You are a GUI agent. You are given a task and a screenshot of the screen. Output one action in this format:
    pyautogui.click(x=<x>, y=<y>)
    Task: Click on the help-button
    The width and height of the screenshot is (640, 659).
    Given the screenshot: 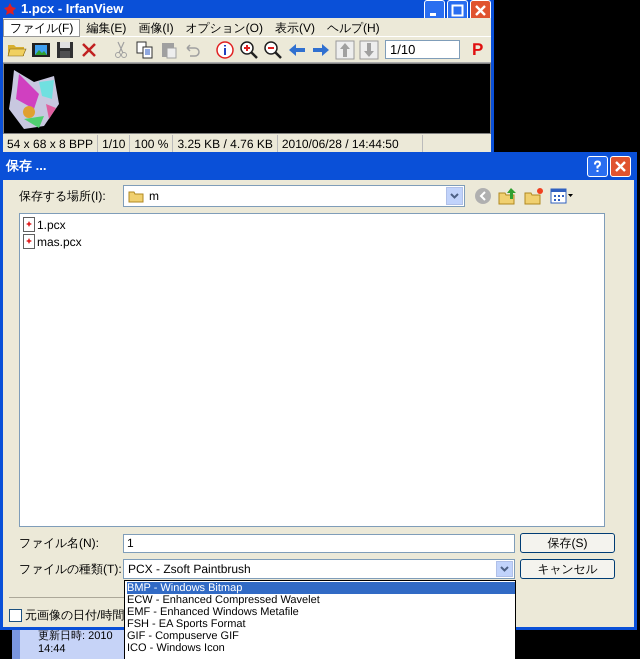 What is the action you would take?
    pyautogui.click(x=597, y=166)
    